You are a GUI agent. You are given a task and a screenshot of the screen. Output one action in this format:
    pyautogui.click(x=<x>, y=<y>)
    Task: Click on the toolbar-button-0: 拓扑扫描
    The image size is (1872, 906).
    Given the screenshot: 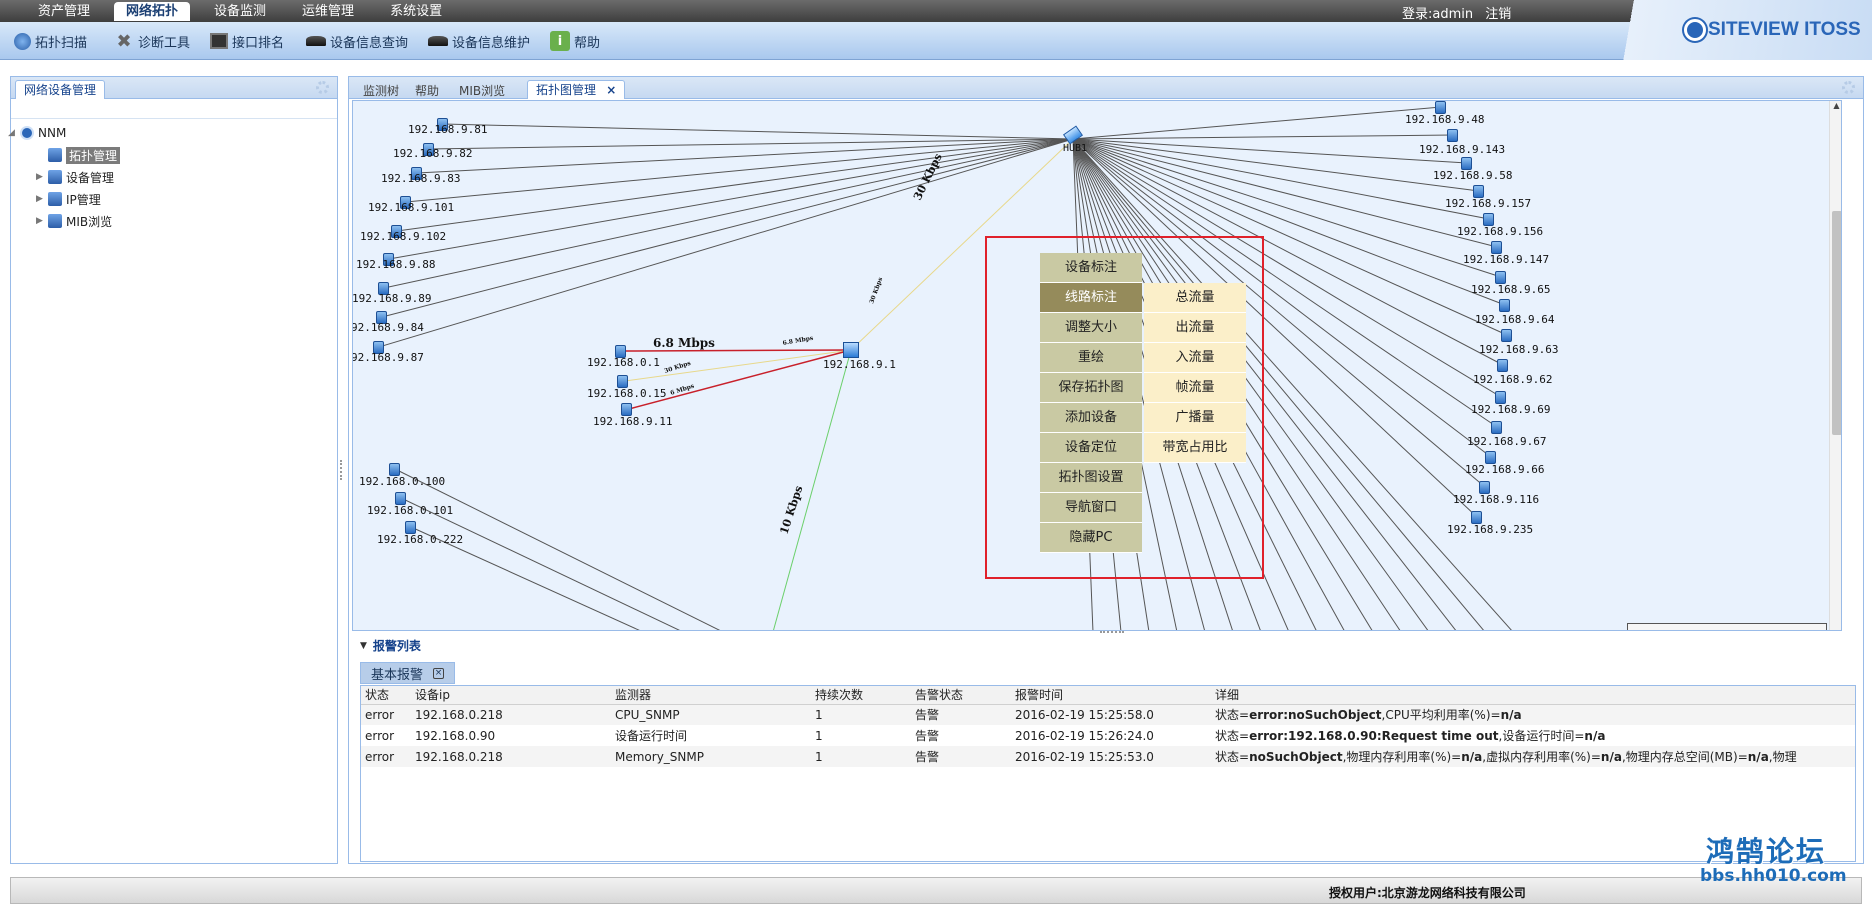 What is the action you would take?
    pyautogui.click(x=50, y=41)
    